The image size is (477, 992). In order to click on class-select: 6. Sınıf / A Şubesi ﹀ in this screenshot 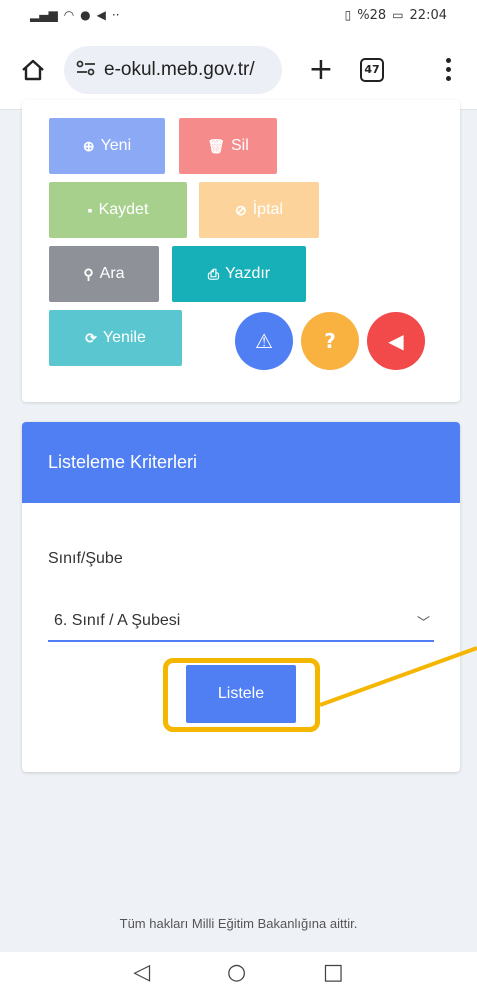, I will do `click(241, 622)`.